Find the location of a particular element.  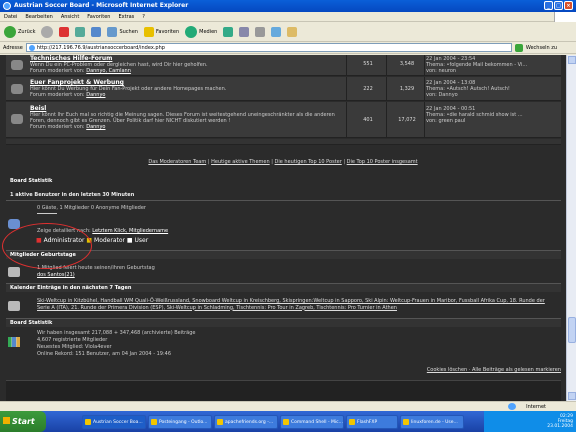

birthday-member: dos Santos(21) is located at coordinates (56, 275).